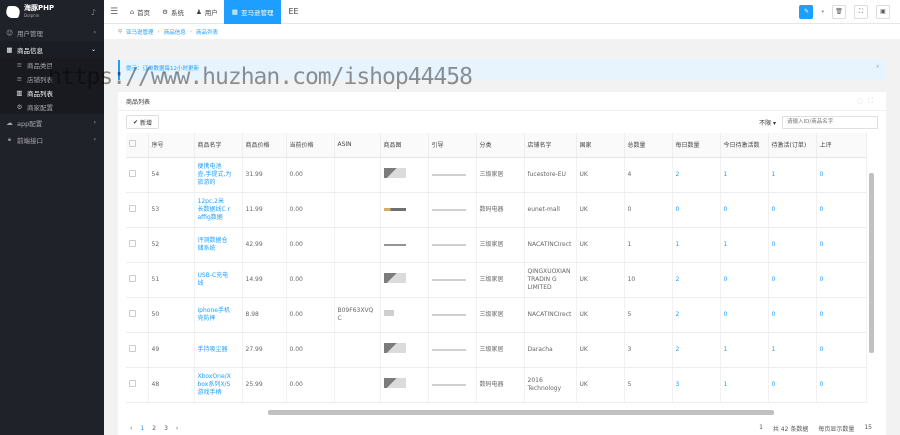 The image size is (900, 435). Describe the element at coordinates (218, 280) in the screenshot. I see `cell-name: USB-C充电 线` at that location.